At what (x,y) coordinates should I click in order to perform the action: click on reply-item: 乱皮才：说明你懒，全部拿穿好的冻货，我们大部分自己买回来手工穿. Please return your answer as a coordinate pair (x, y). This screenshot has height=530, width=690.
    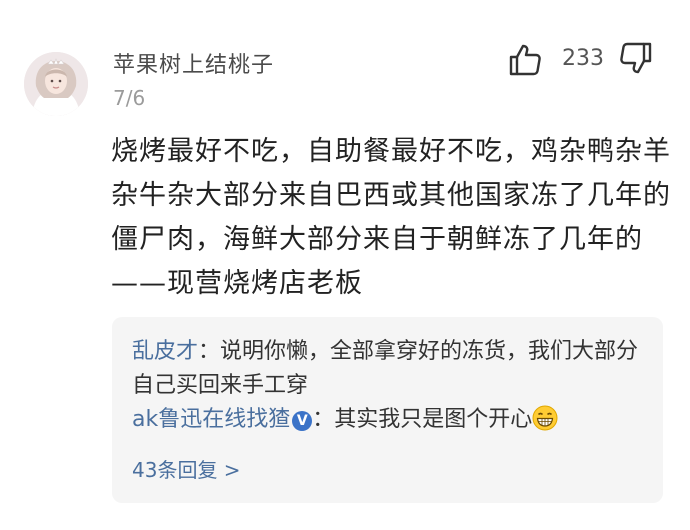
    Looking at the image, I should click on (389, 369).